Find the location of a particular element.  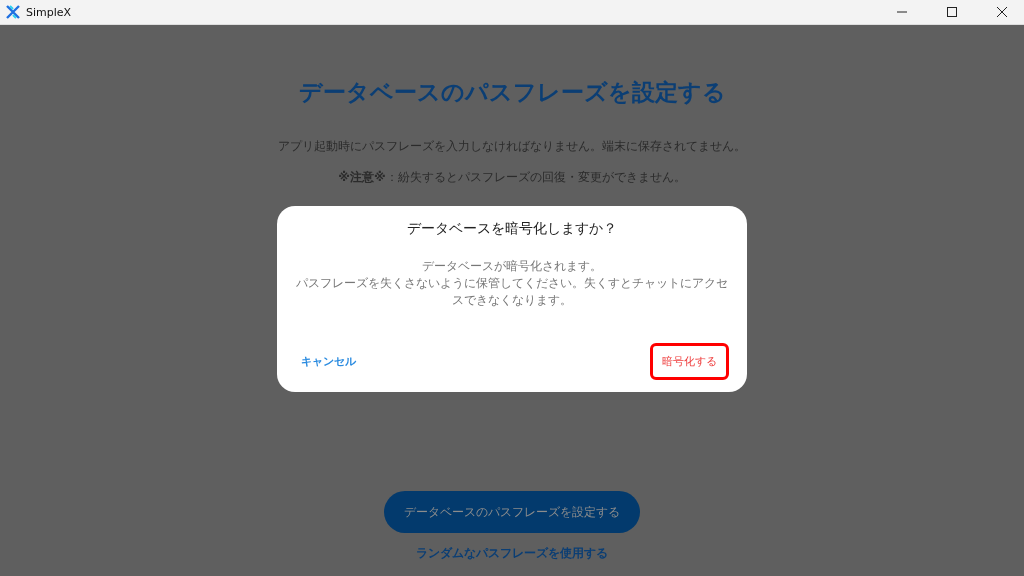

app-logo-icon is located at coordinates (13, 12).